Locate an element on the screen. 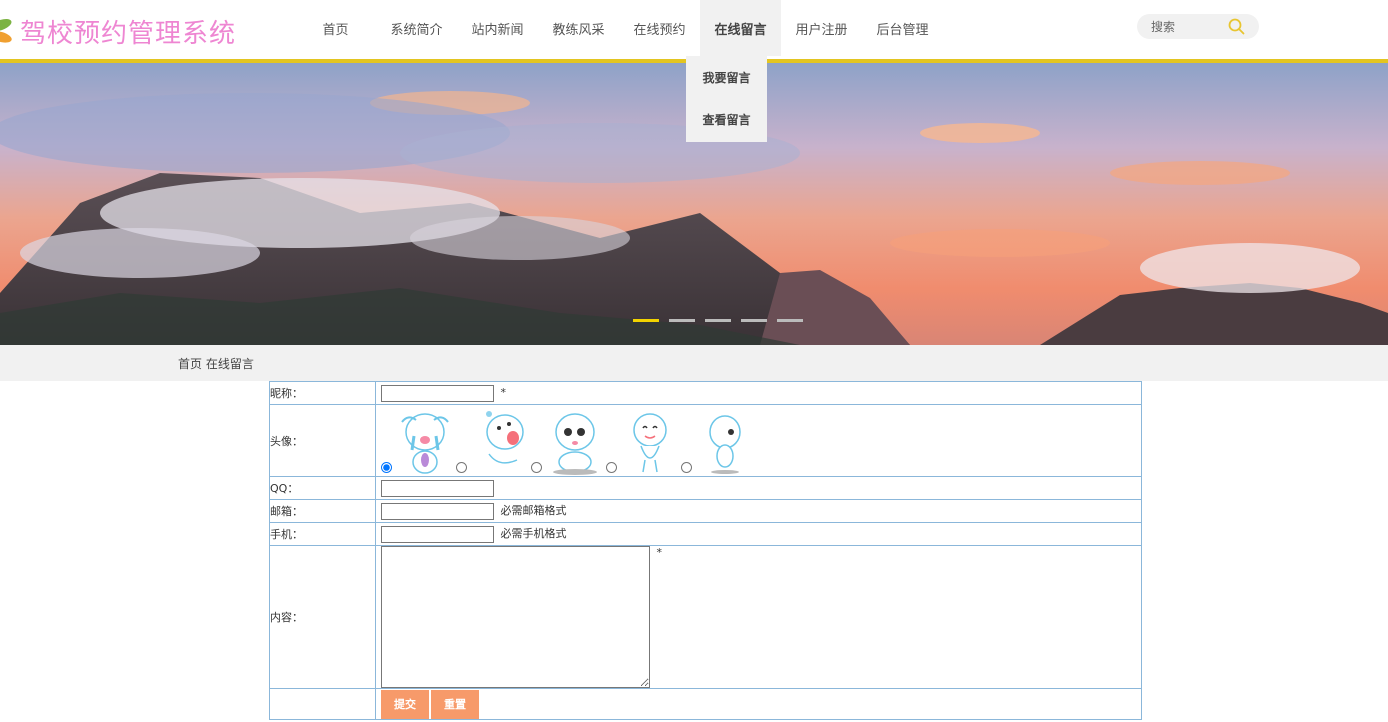 The height and width of the screenshot is (722, 1388). breadcrumb-current: 在线留言 is located at coordinates (229, 364).